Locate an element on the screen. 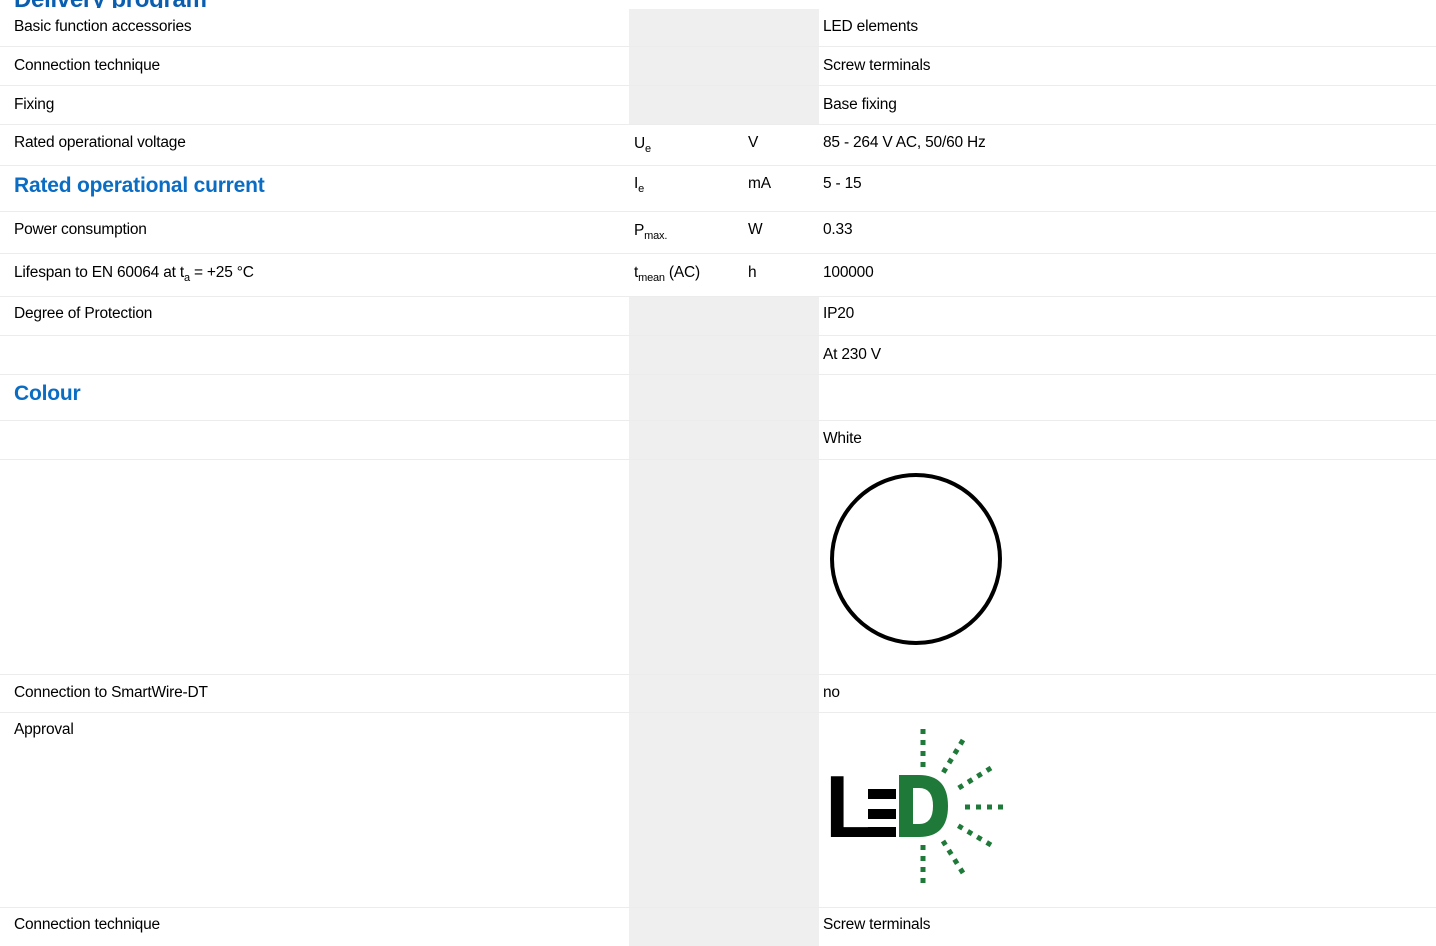  row-value: 100000 is located at coordinates (848, 272).